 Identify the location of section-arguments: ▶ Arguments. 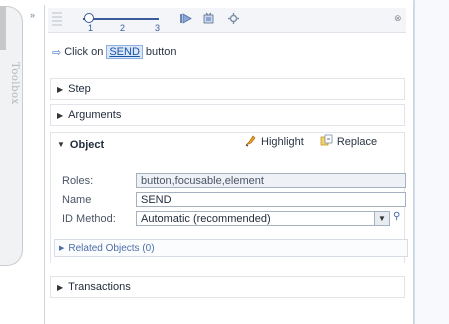
(227, 115).